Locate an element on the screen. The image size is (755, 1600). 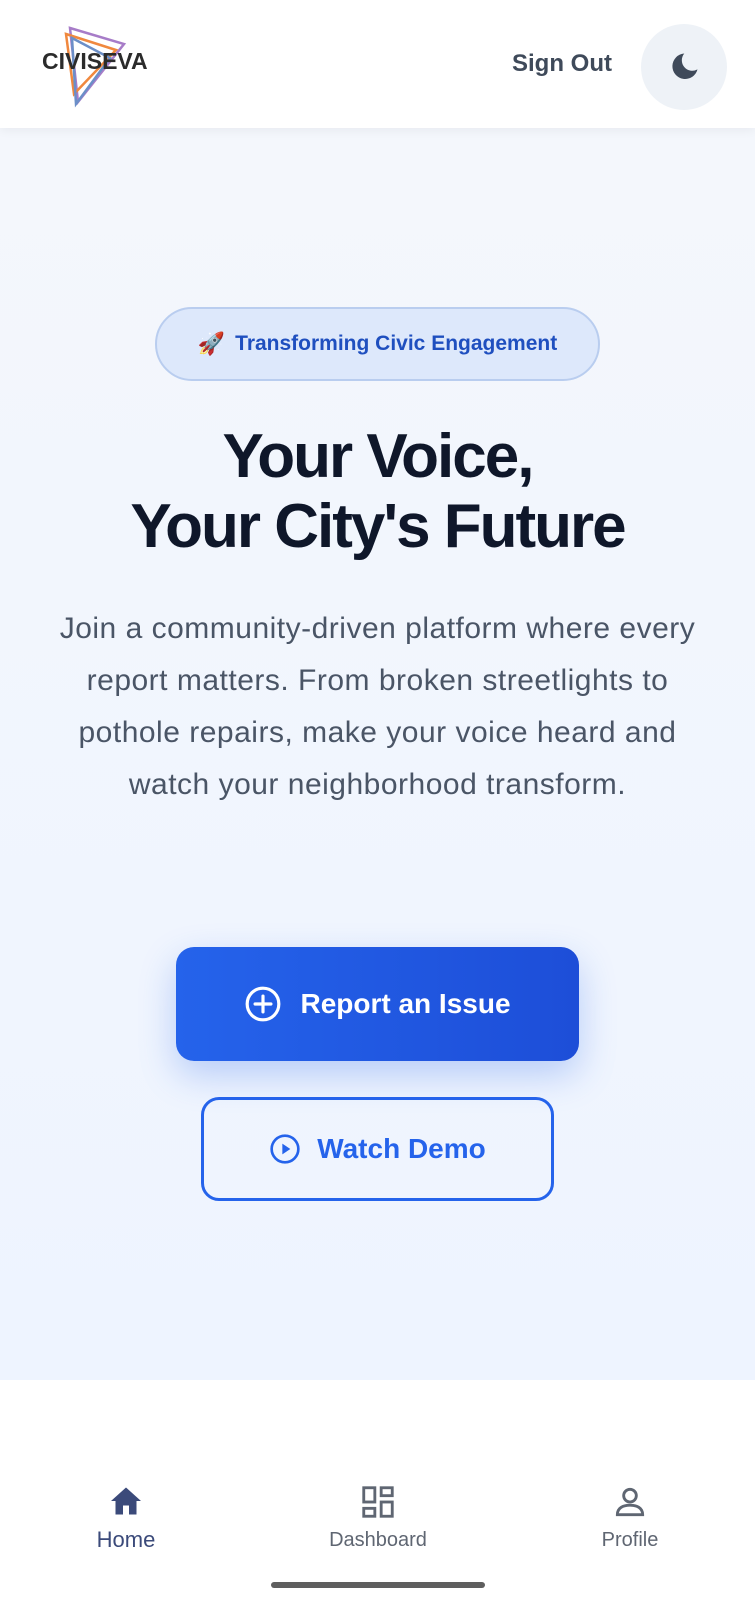
civiseva-logo: CIVISEVA is located at coordinates (102, 67).